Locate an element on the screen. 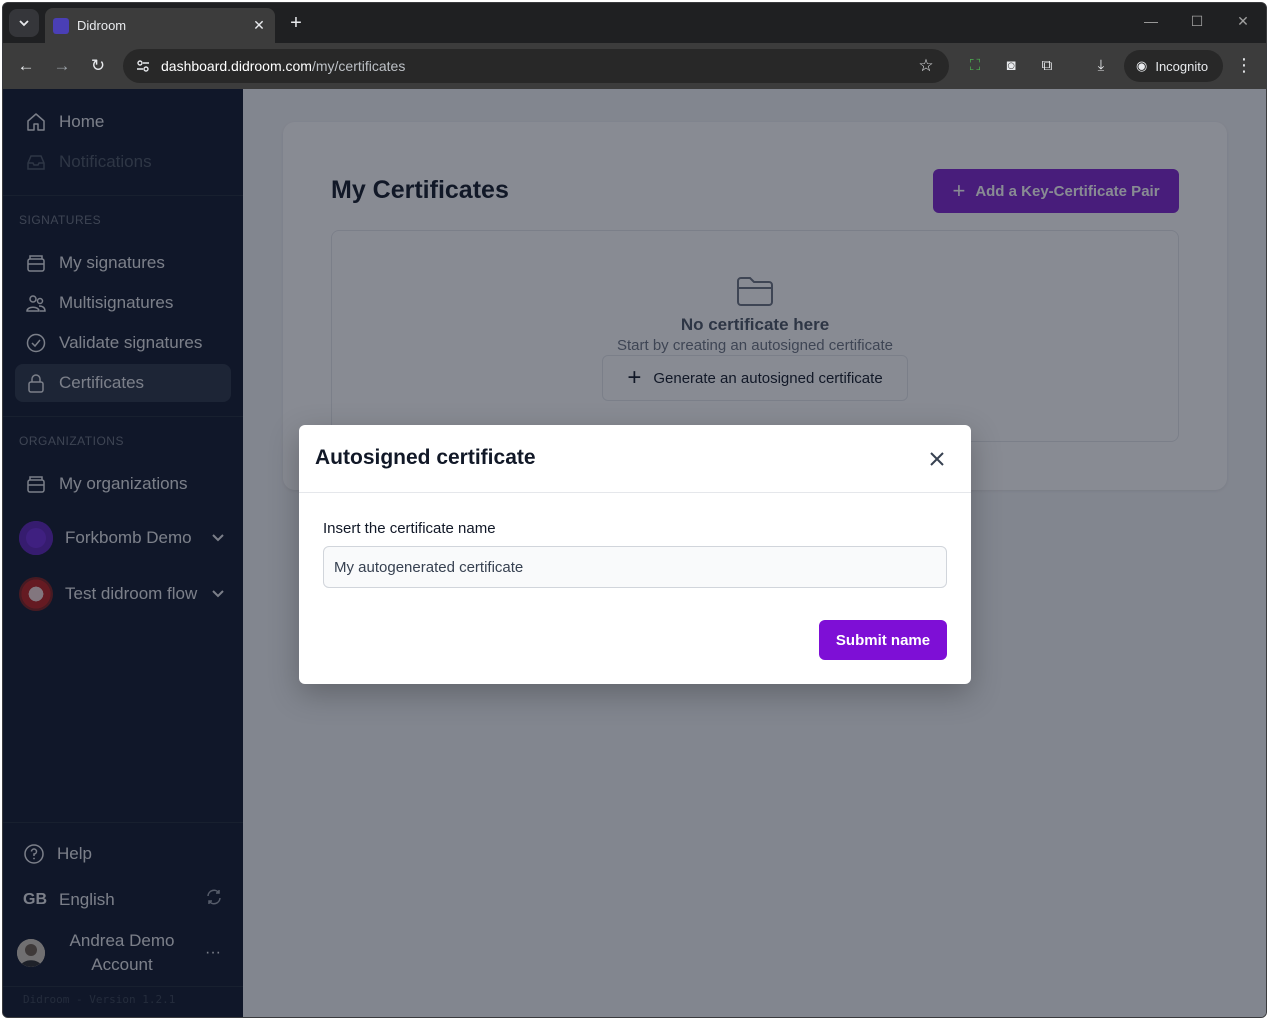 The height and width of the screenshot is (1019, 1269). chevron-down-icon is located at coordinates (24, 23).